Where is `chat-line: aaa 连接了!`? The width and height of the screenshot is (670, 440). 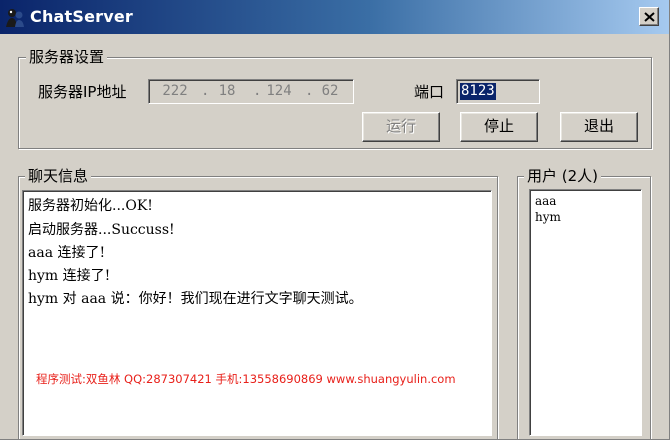 chat-line: aaa 连接了! is located at coordinates (67, 253).